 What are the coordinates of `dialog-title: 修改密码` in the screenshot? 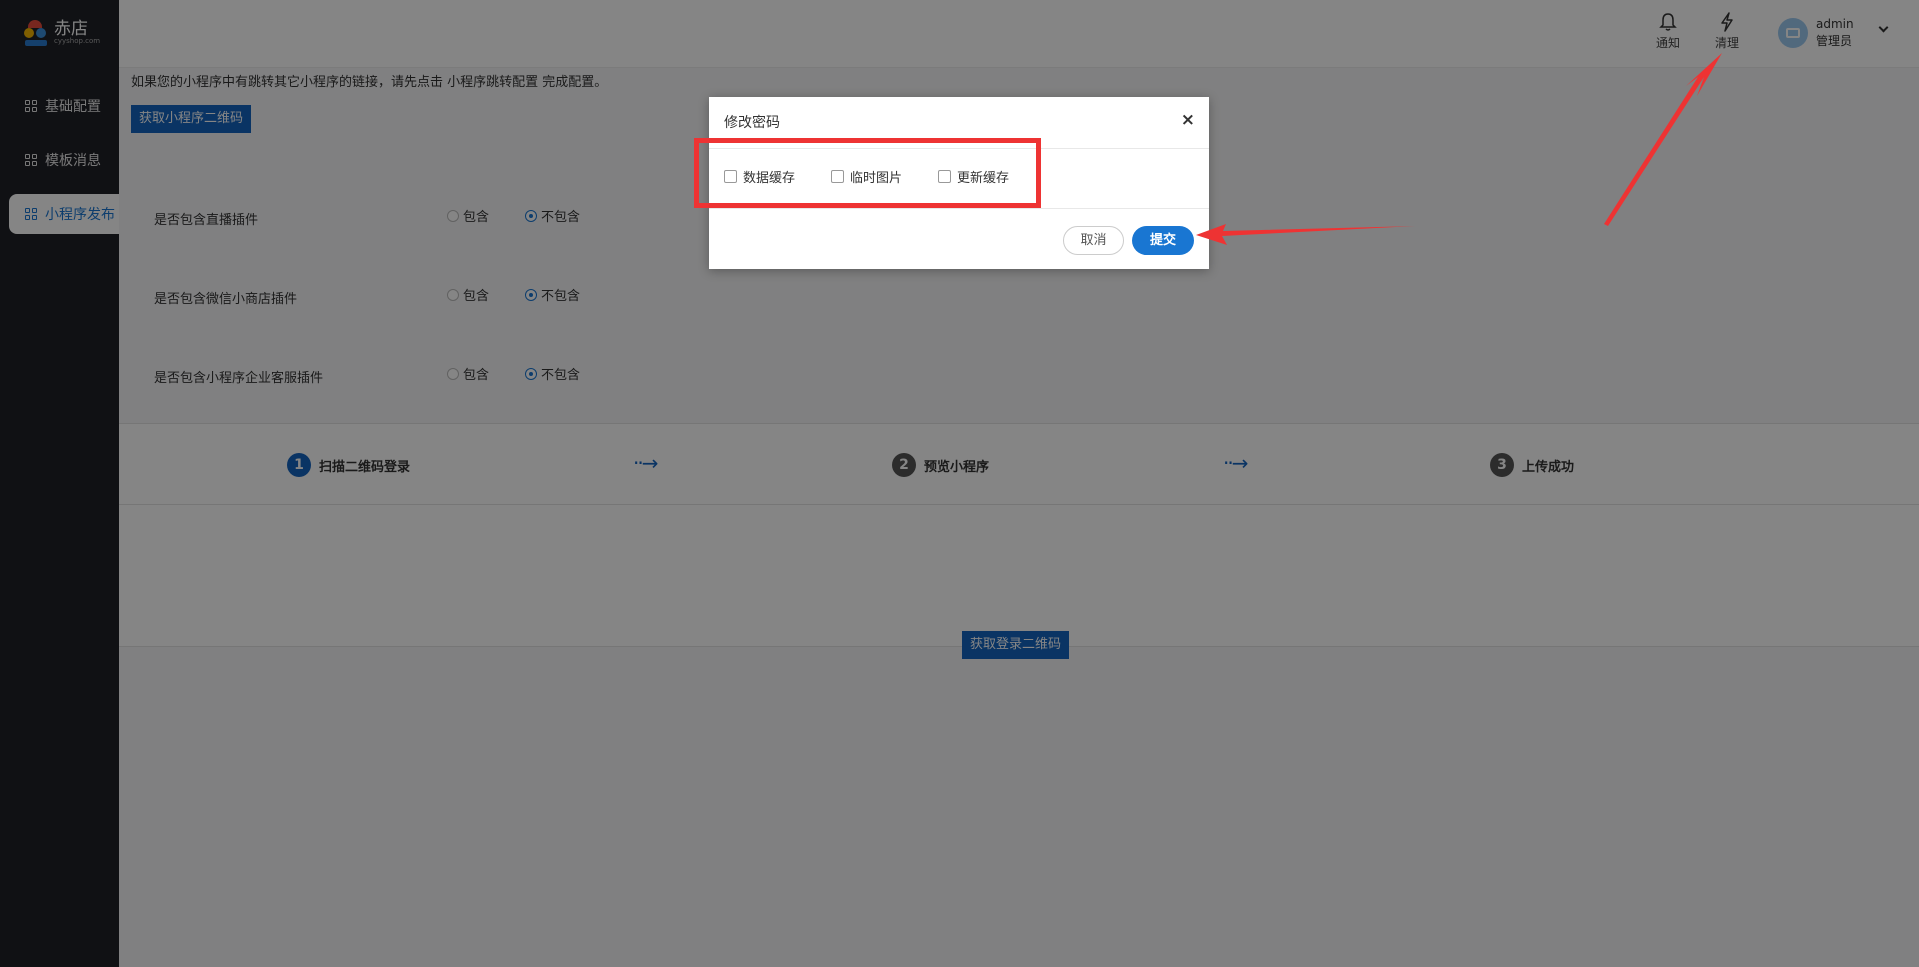 It's located at (752, 123).